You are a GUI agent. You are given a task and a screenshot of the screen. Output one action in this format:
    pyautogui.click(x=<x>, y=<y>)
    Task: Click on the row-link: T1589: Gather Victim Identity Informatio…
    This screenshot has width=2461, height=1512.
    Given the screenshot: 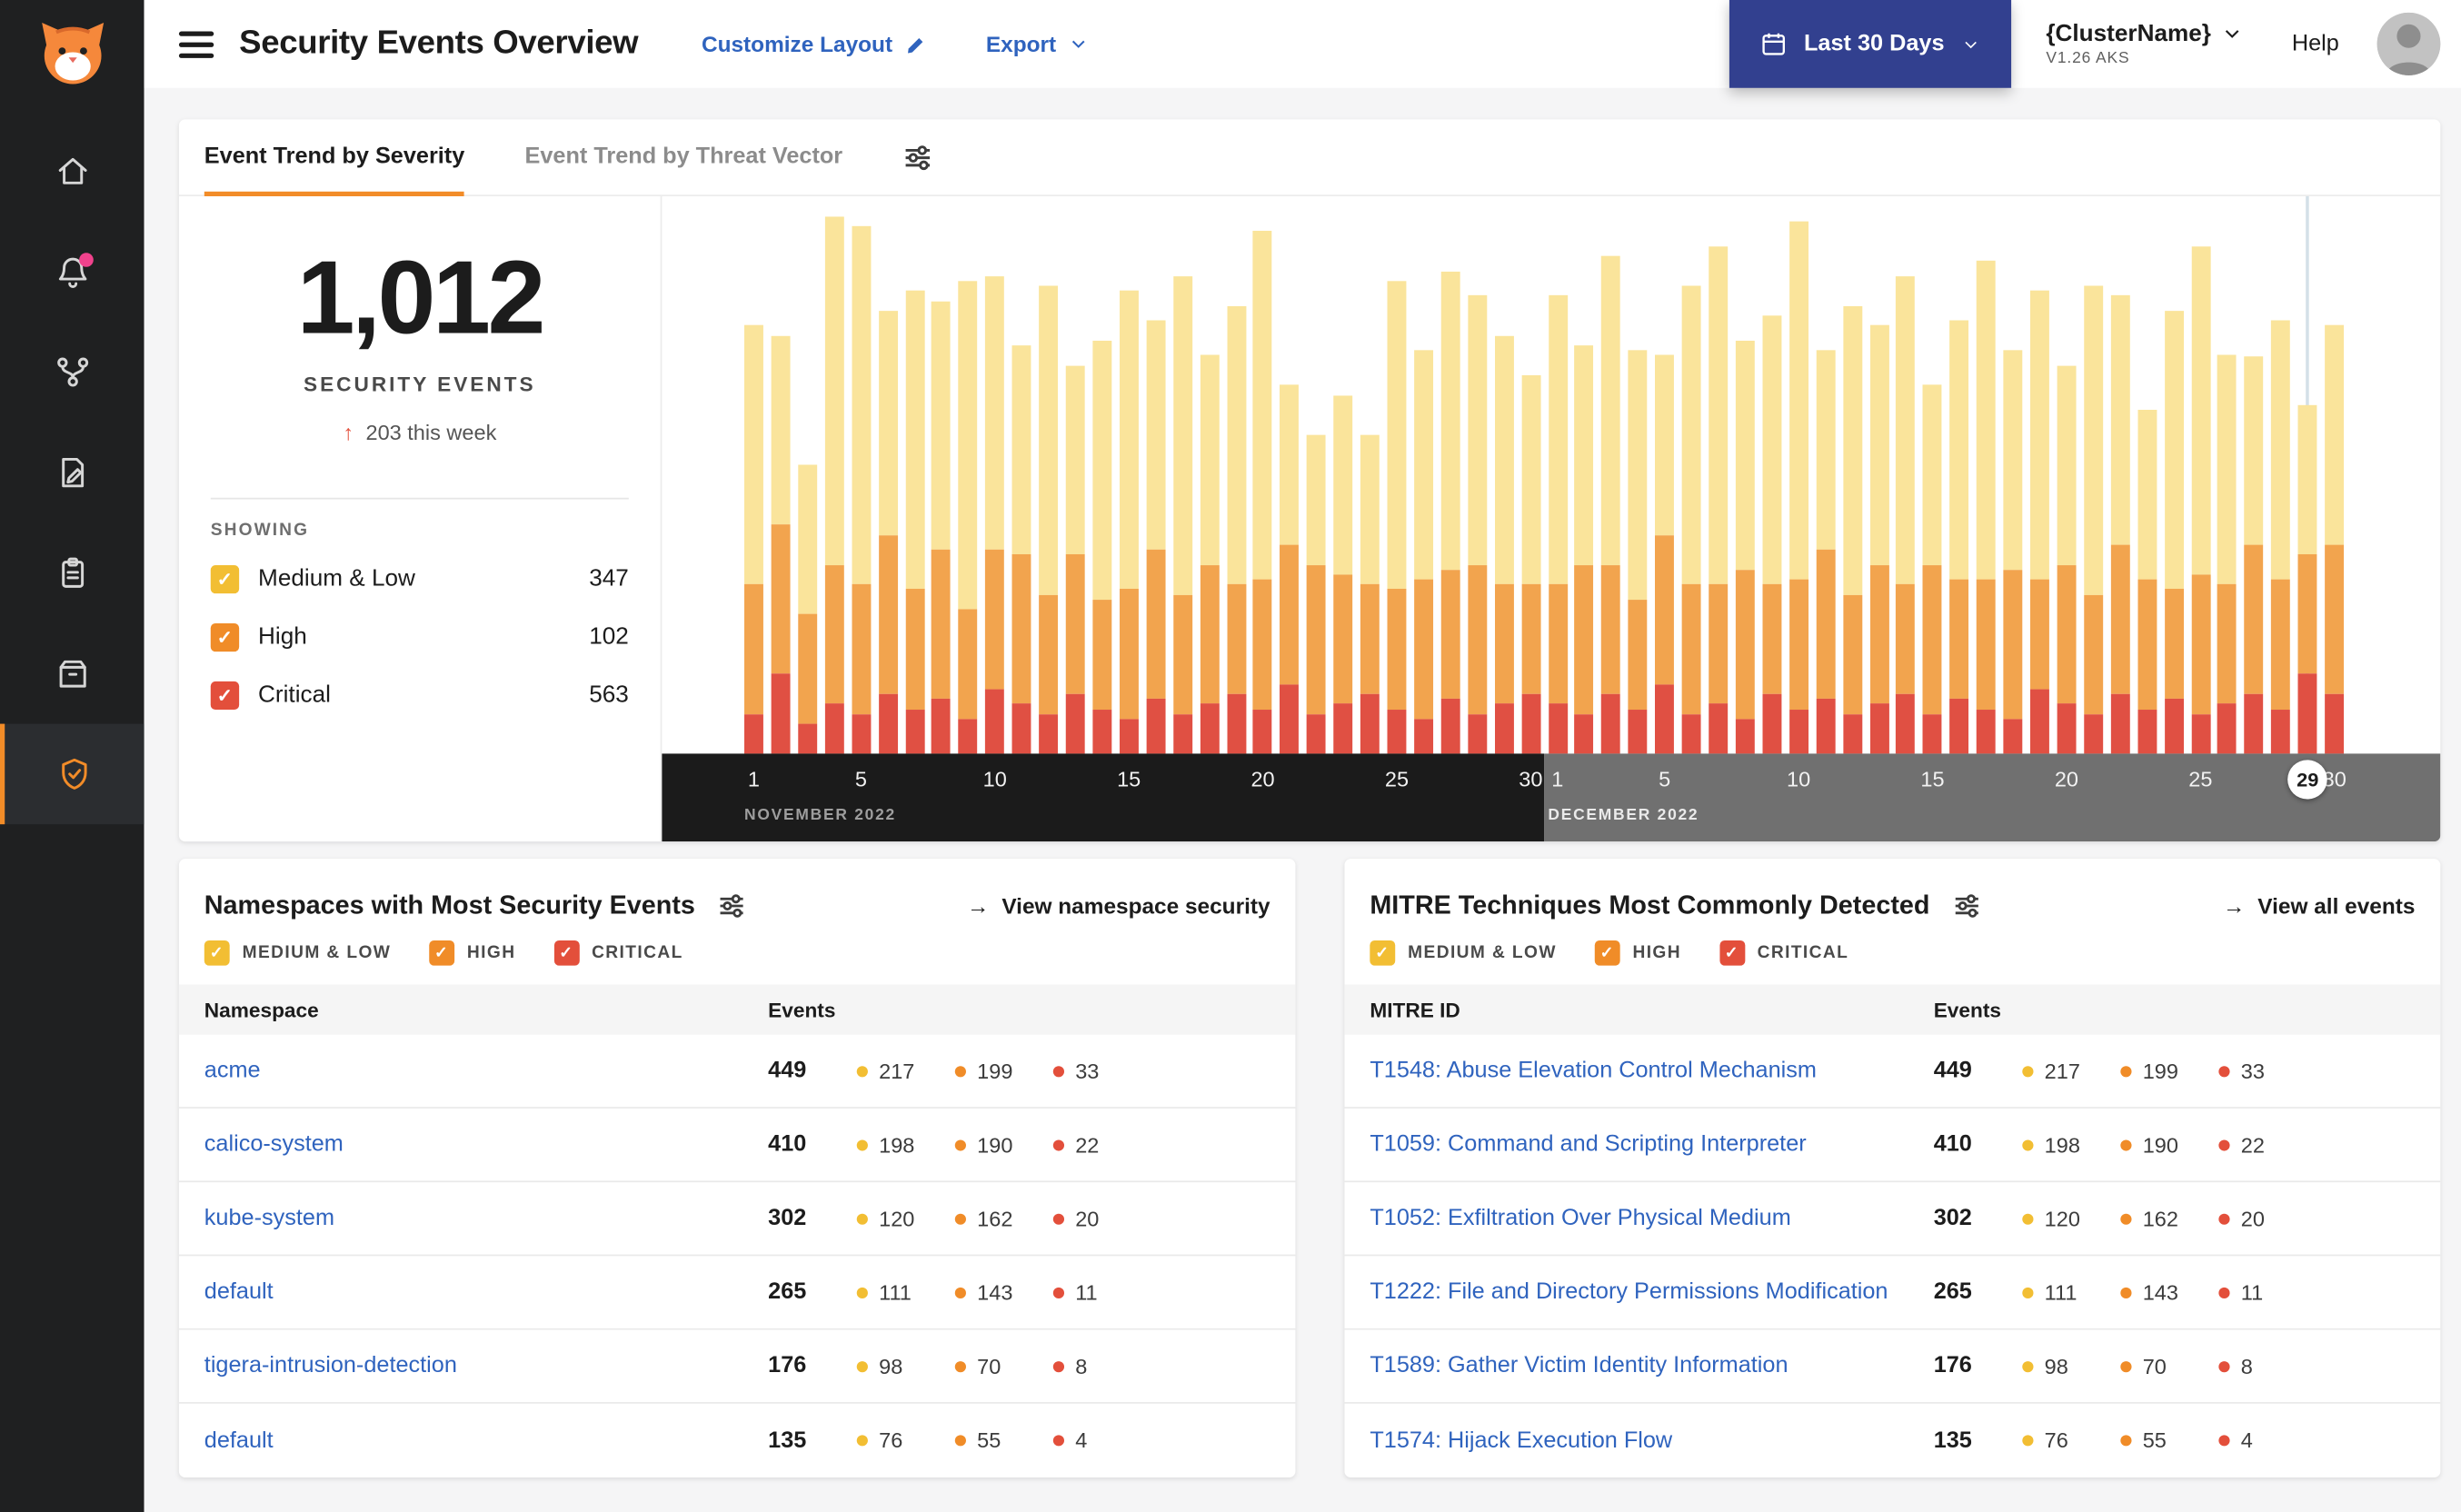 What is the action you would take?
    pyautogui.click(x=1651, y=1365)
    